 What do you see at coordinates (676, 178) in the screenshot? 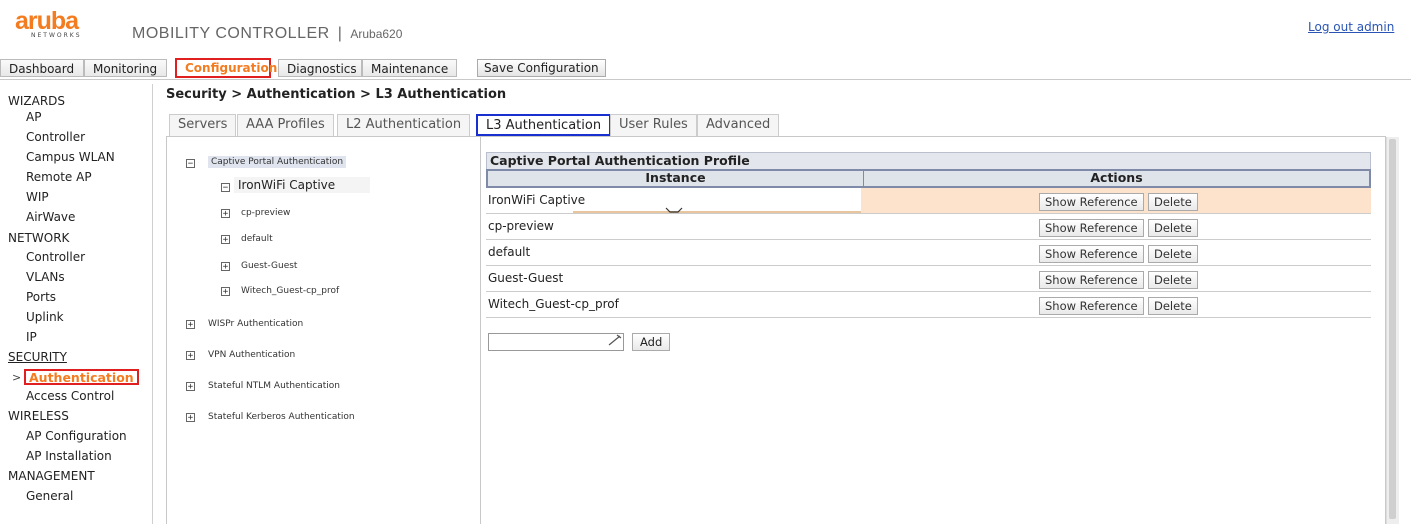
I see `column-header-instance: Instance` at bounding box center [676, 178].